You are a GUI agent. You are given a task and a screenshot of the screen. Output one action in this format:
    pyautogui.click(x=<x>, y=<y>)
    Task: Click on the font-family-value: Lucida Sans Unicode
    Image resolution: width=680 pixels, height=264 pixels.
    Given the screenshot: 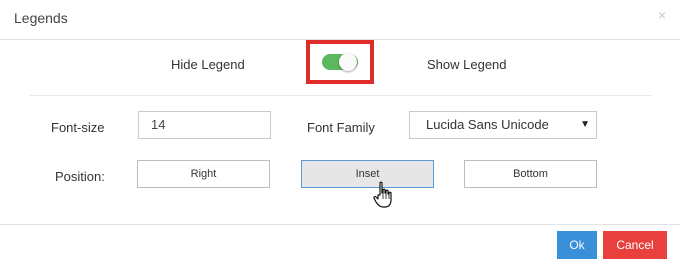 What is the action you would take?
    pyautogui.click(x=487, y=124)
    